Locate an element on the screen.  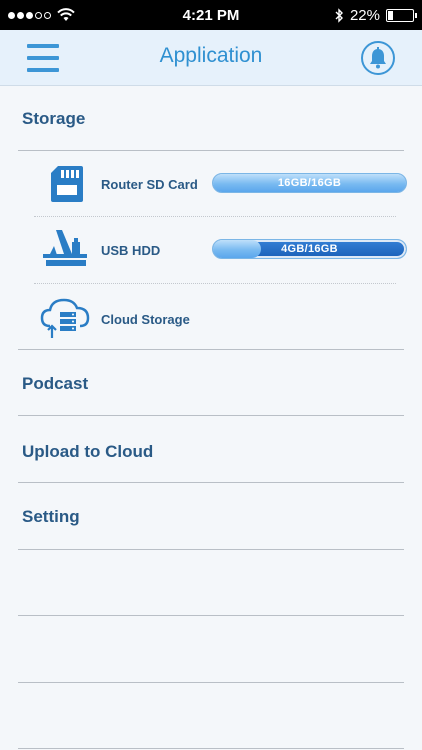
storage-item-label: Router SD Card is located at coordinates (149, 184).